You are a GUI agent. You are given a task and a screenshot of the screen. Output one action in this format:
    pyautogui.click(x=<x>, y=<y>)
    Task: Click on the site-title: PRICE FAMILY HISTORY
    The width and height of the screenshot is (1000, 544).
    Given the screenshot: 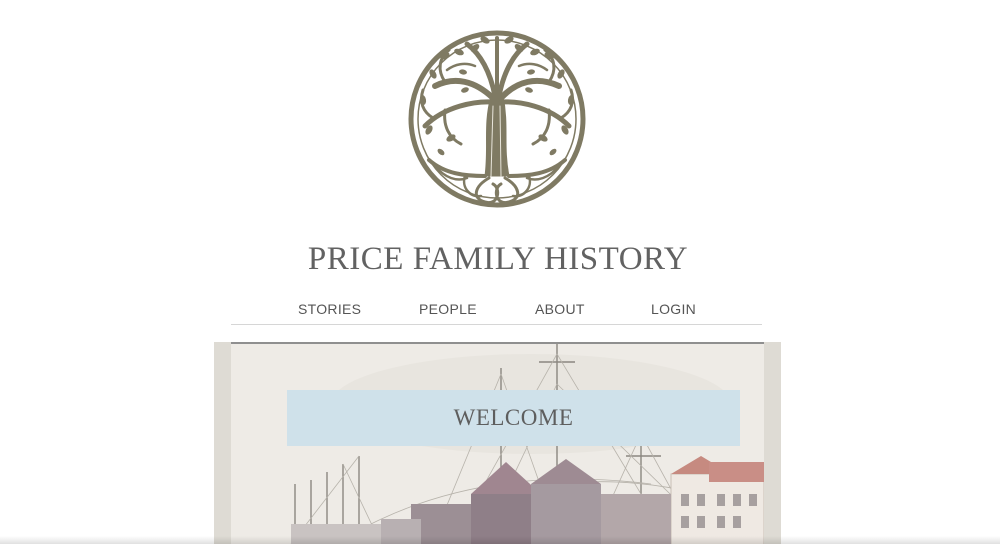 What is the action you would take?
    pyautogui.click(x=498, y=259)
    